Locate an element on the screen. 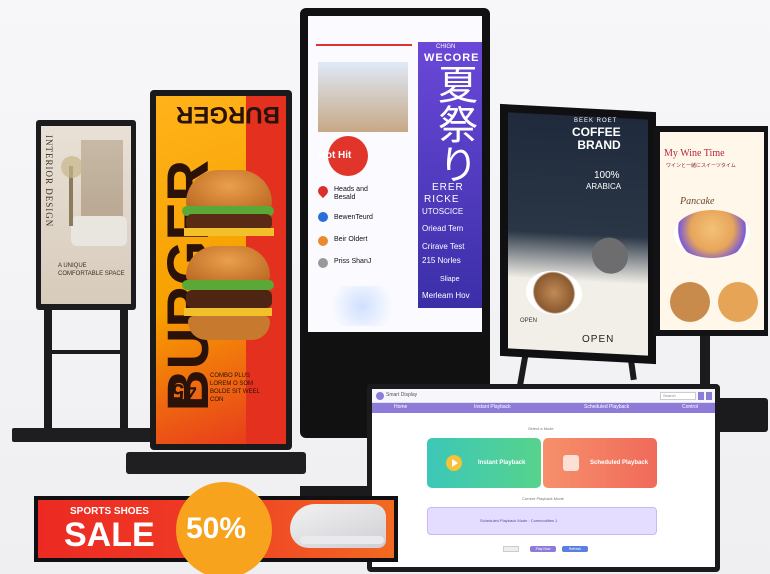  center-small: CHIGN is located at coordinates (446, 47).